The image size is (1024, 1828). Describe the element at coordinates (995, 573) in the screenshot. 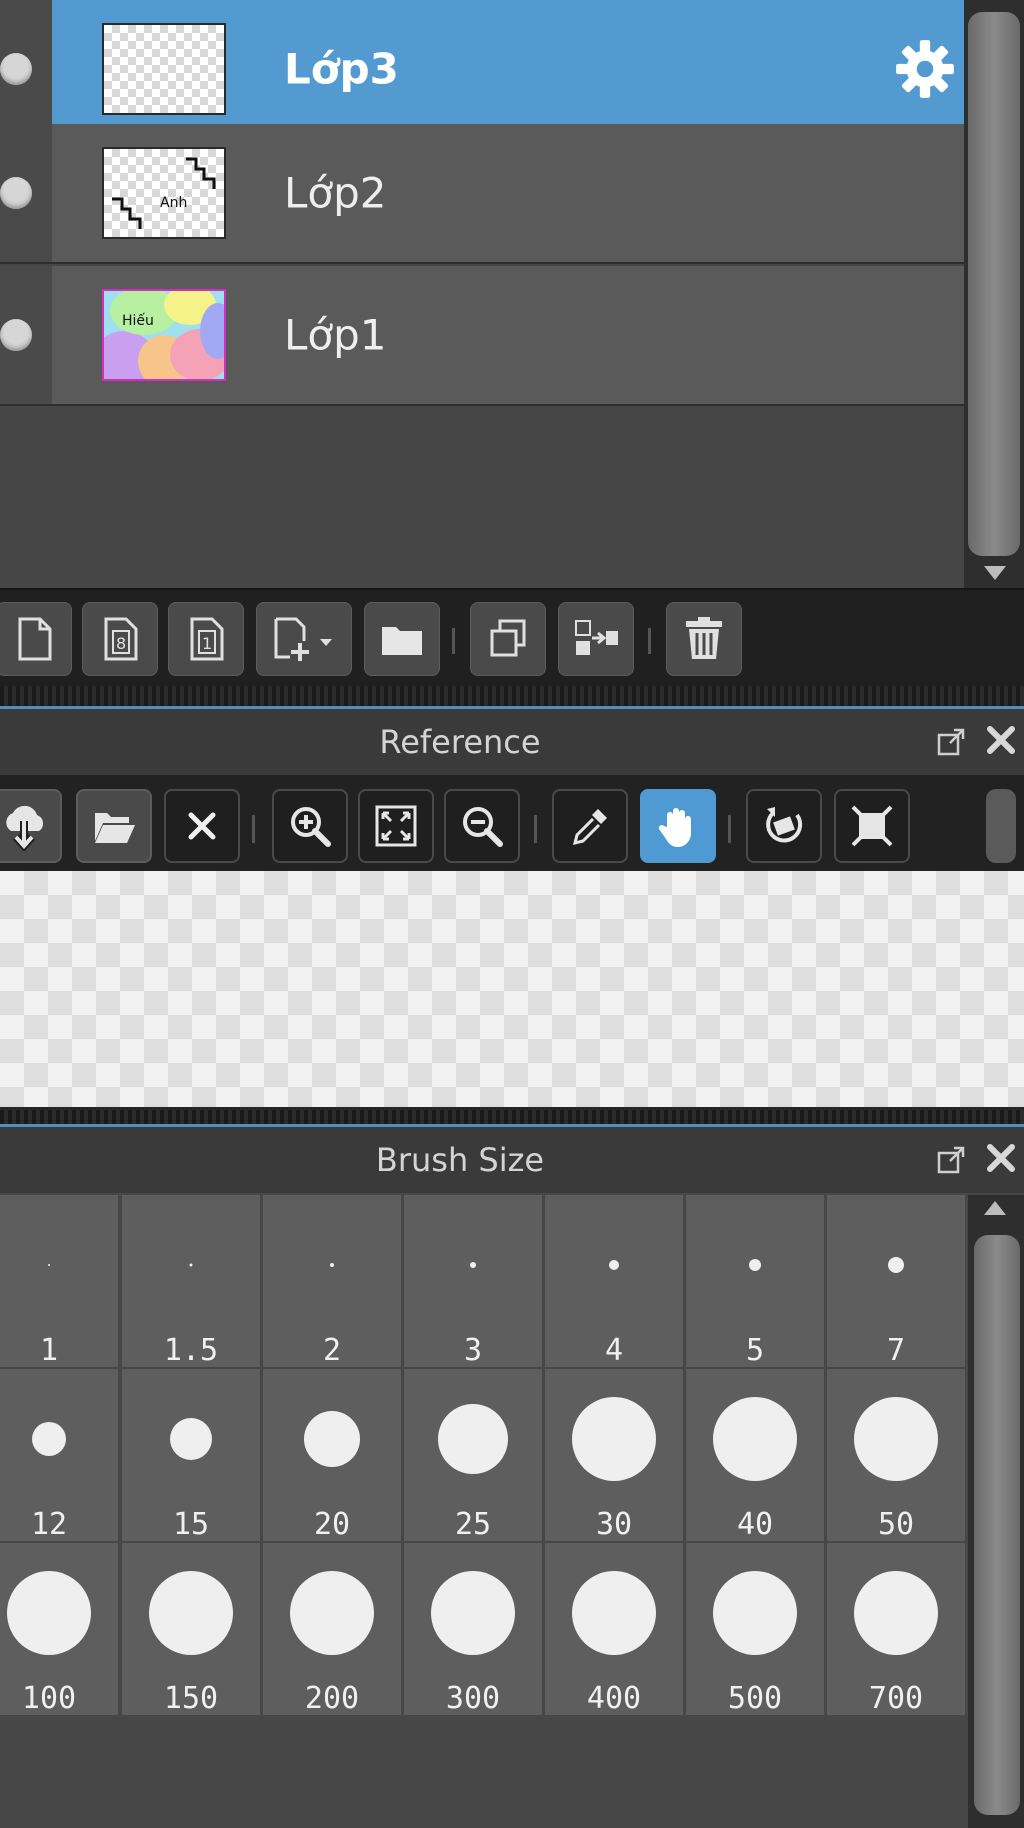

I see `scroll-down-icon` at that location.